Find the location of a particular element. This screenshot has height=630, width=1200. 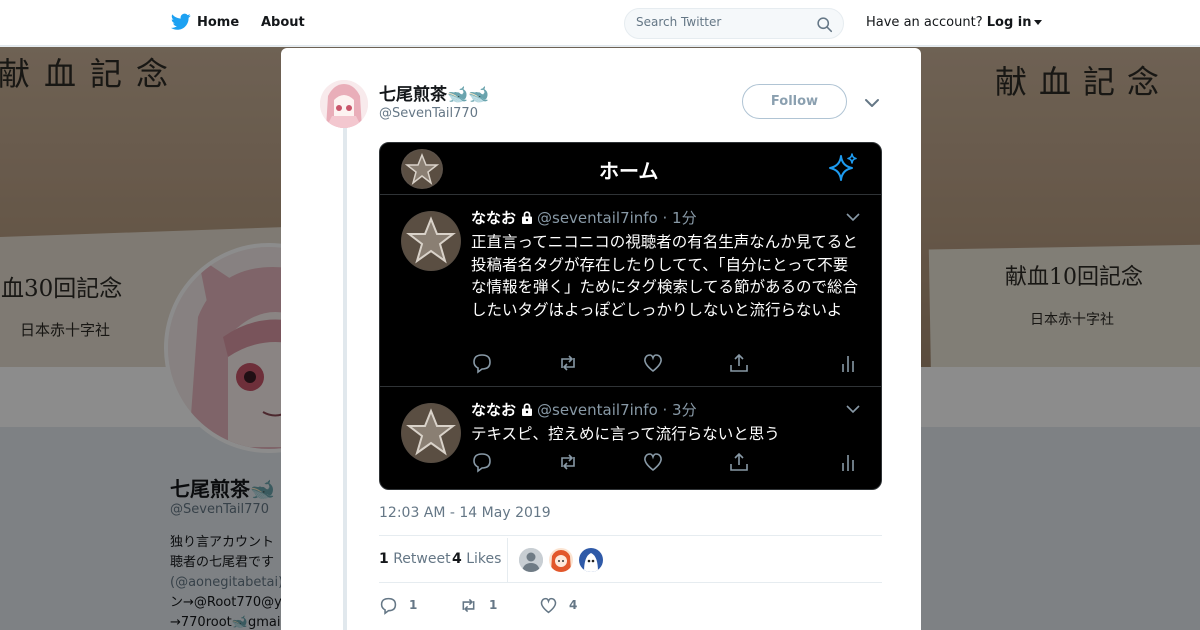

retweet-count: 1 is located at coordinates (493, 605).